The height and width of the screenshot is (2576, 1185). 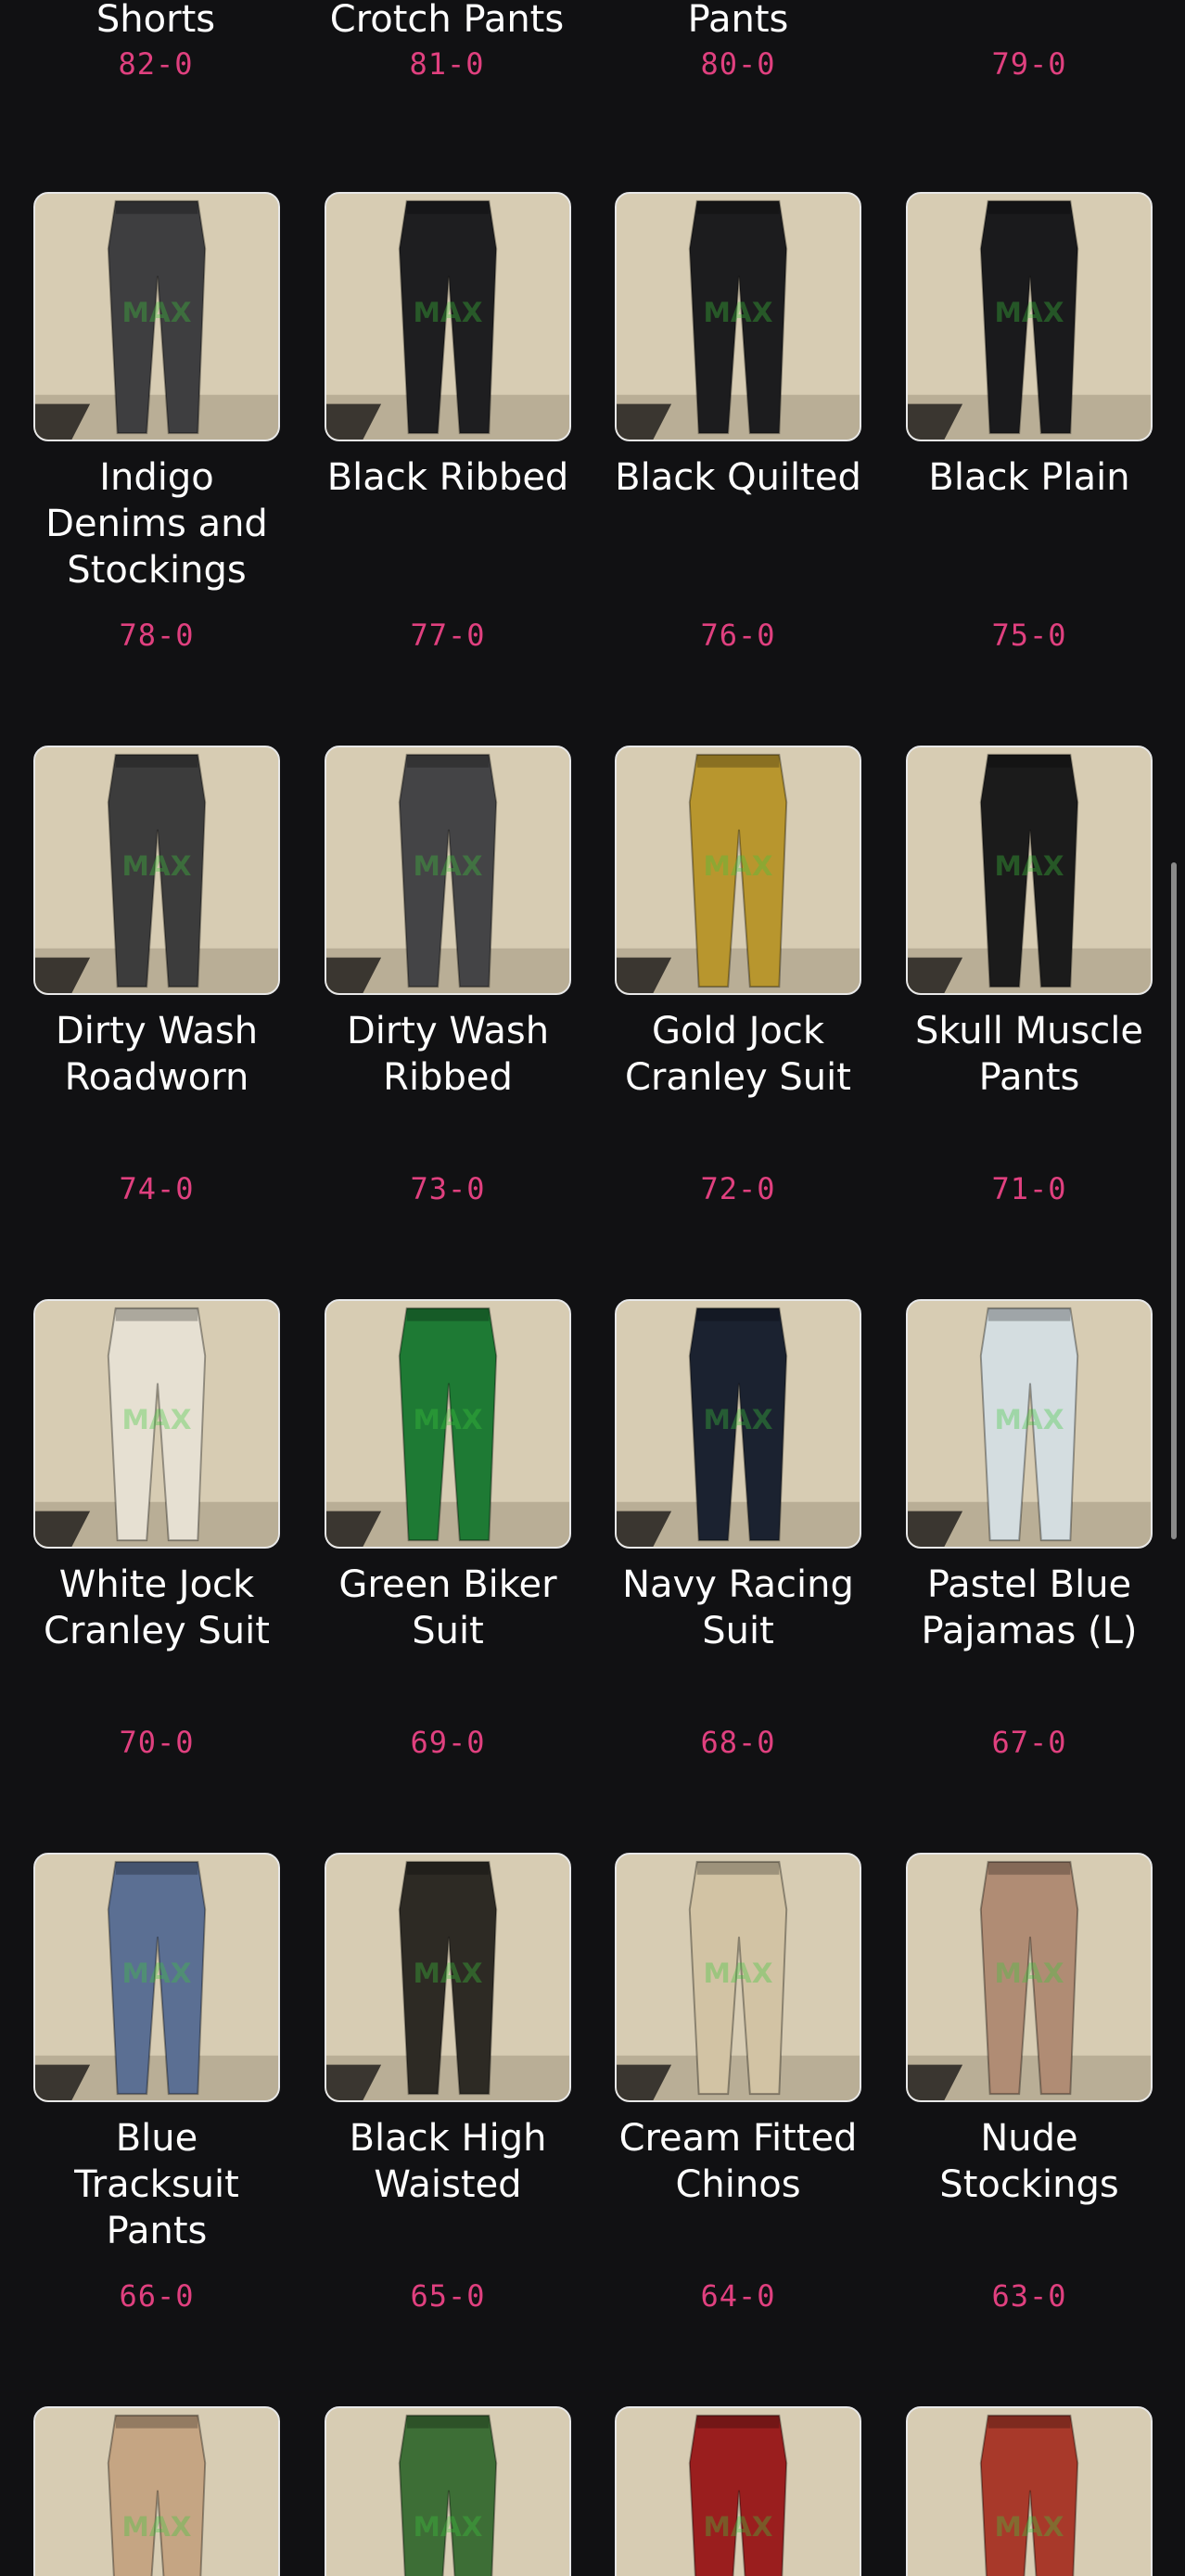 I want to click on item-card: MAX Dirty Wash Ribbed 73-0, so click(x=448, y=976).